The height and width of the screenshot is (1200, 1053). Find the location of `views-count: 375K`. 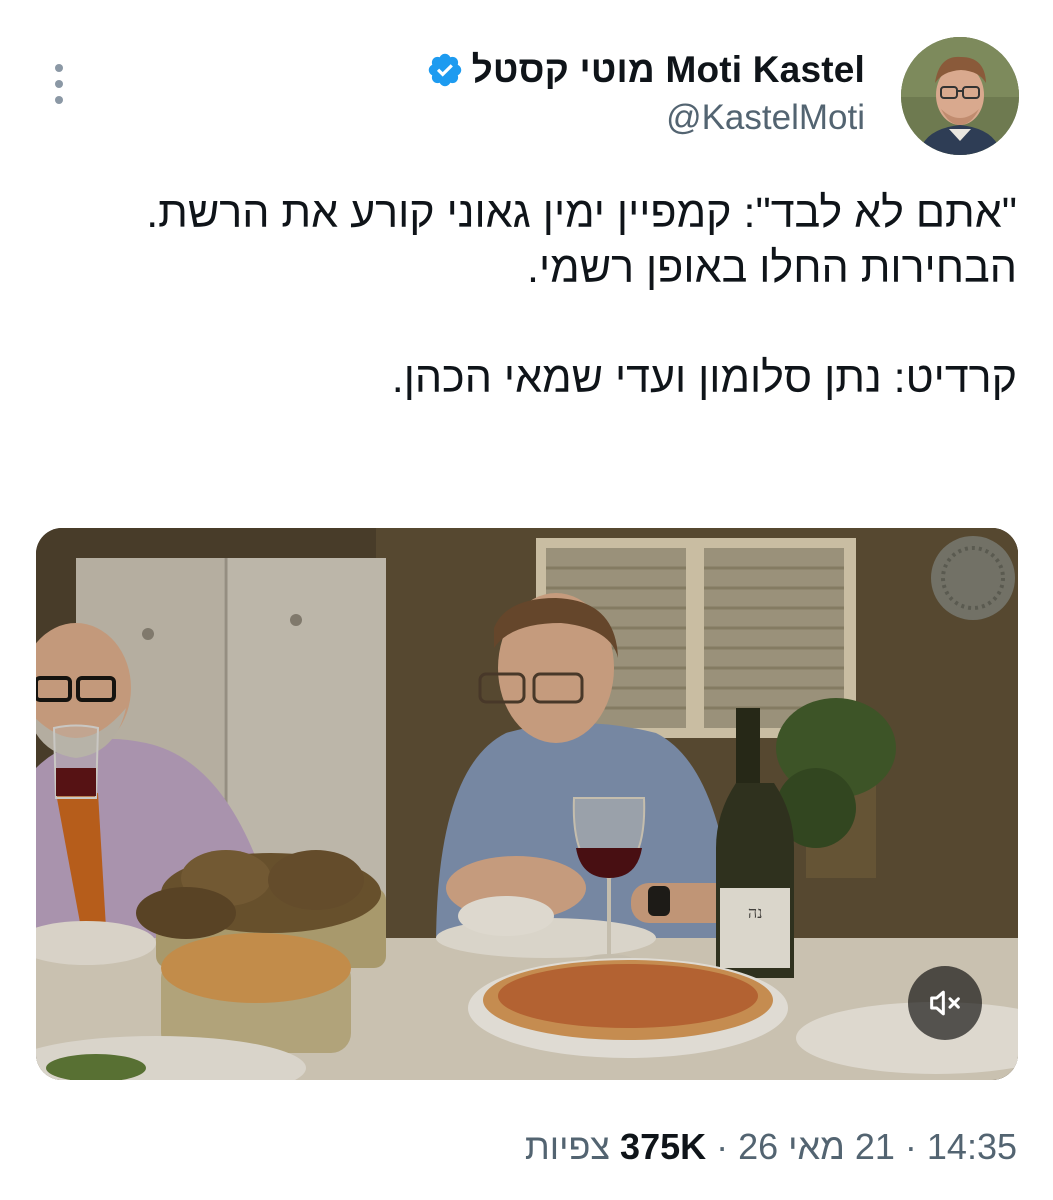

views-count: 375K is located at coordinates (663, 1146).